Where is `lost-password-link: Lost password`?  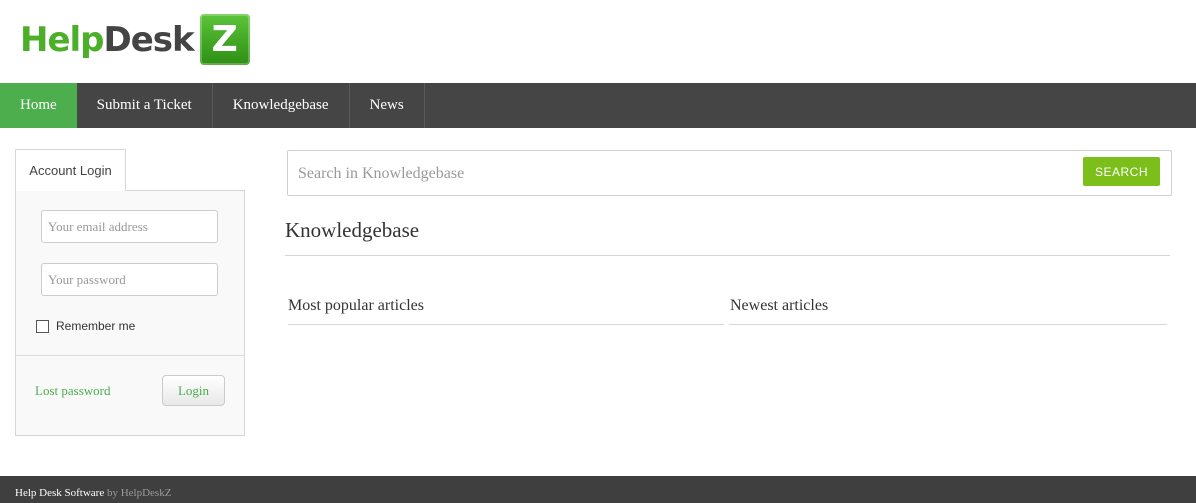 lost-password-link: Lost password is located at coordinates (72, 391).